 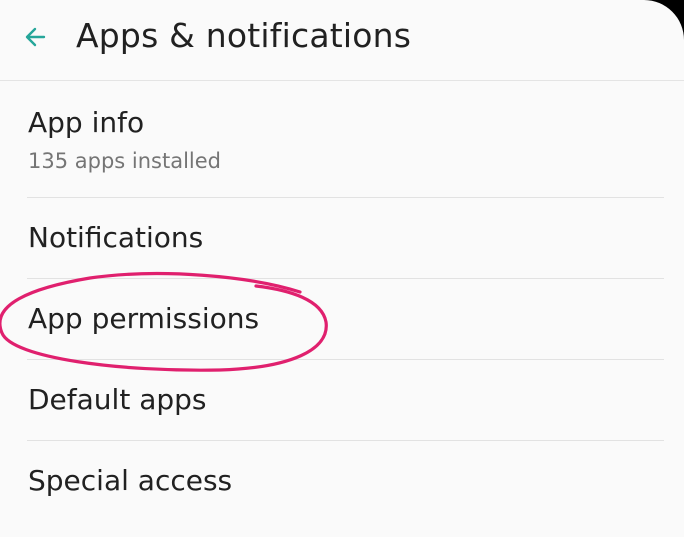 I want to click on list-item-label: Default apps, so click(x=117, y=399).